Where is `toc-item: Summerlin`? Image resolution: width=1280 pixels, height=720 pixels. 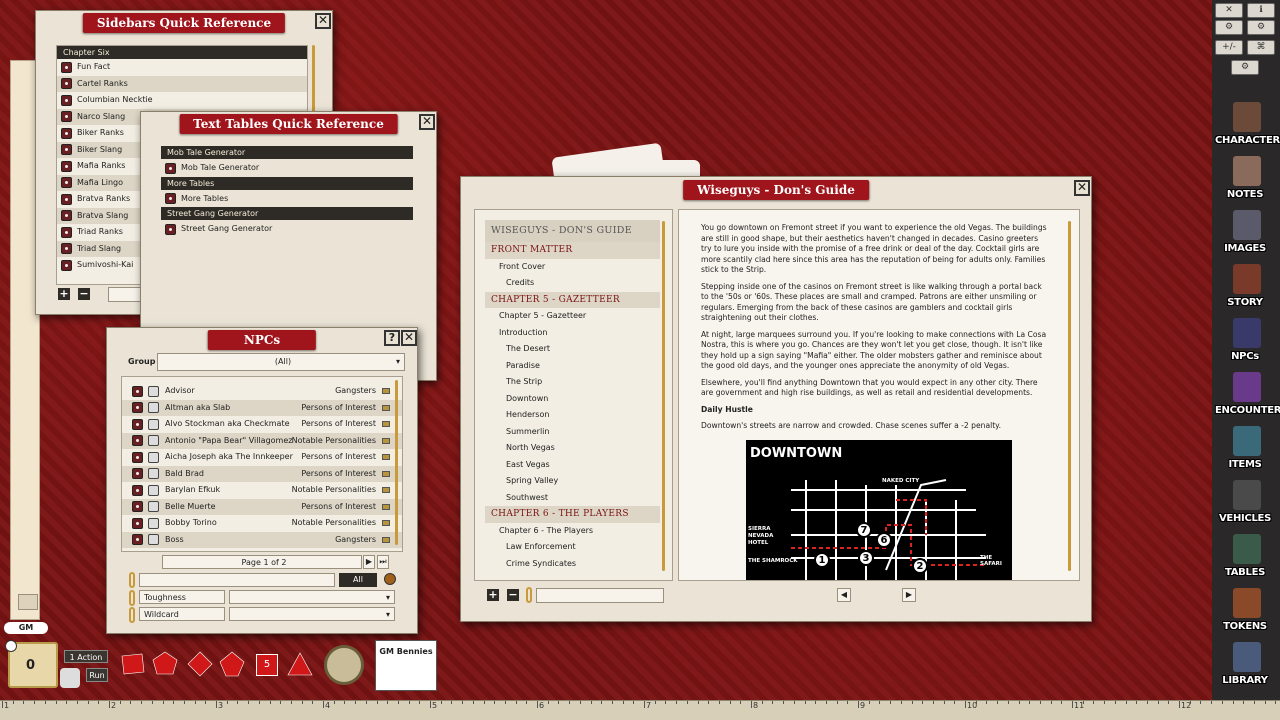 toc-item: Summerlin is located at coordinates (572, 432).